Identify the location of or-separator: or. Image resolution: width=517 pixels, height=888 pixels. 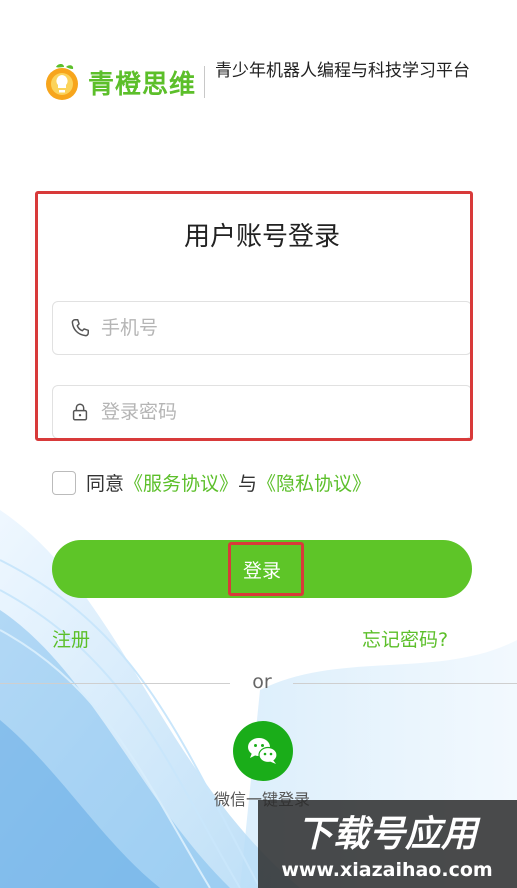
(262, 682).